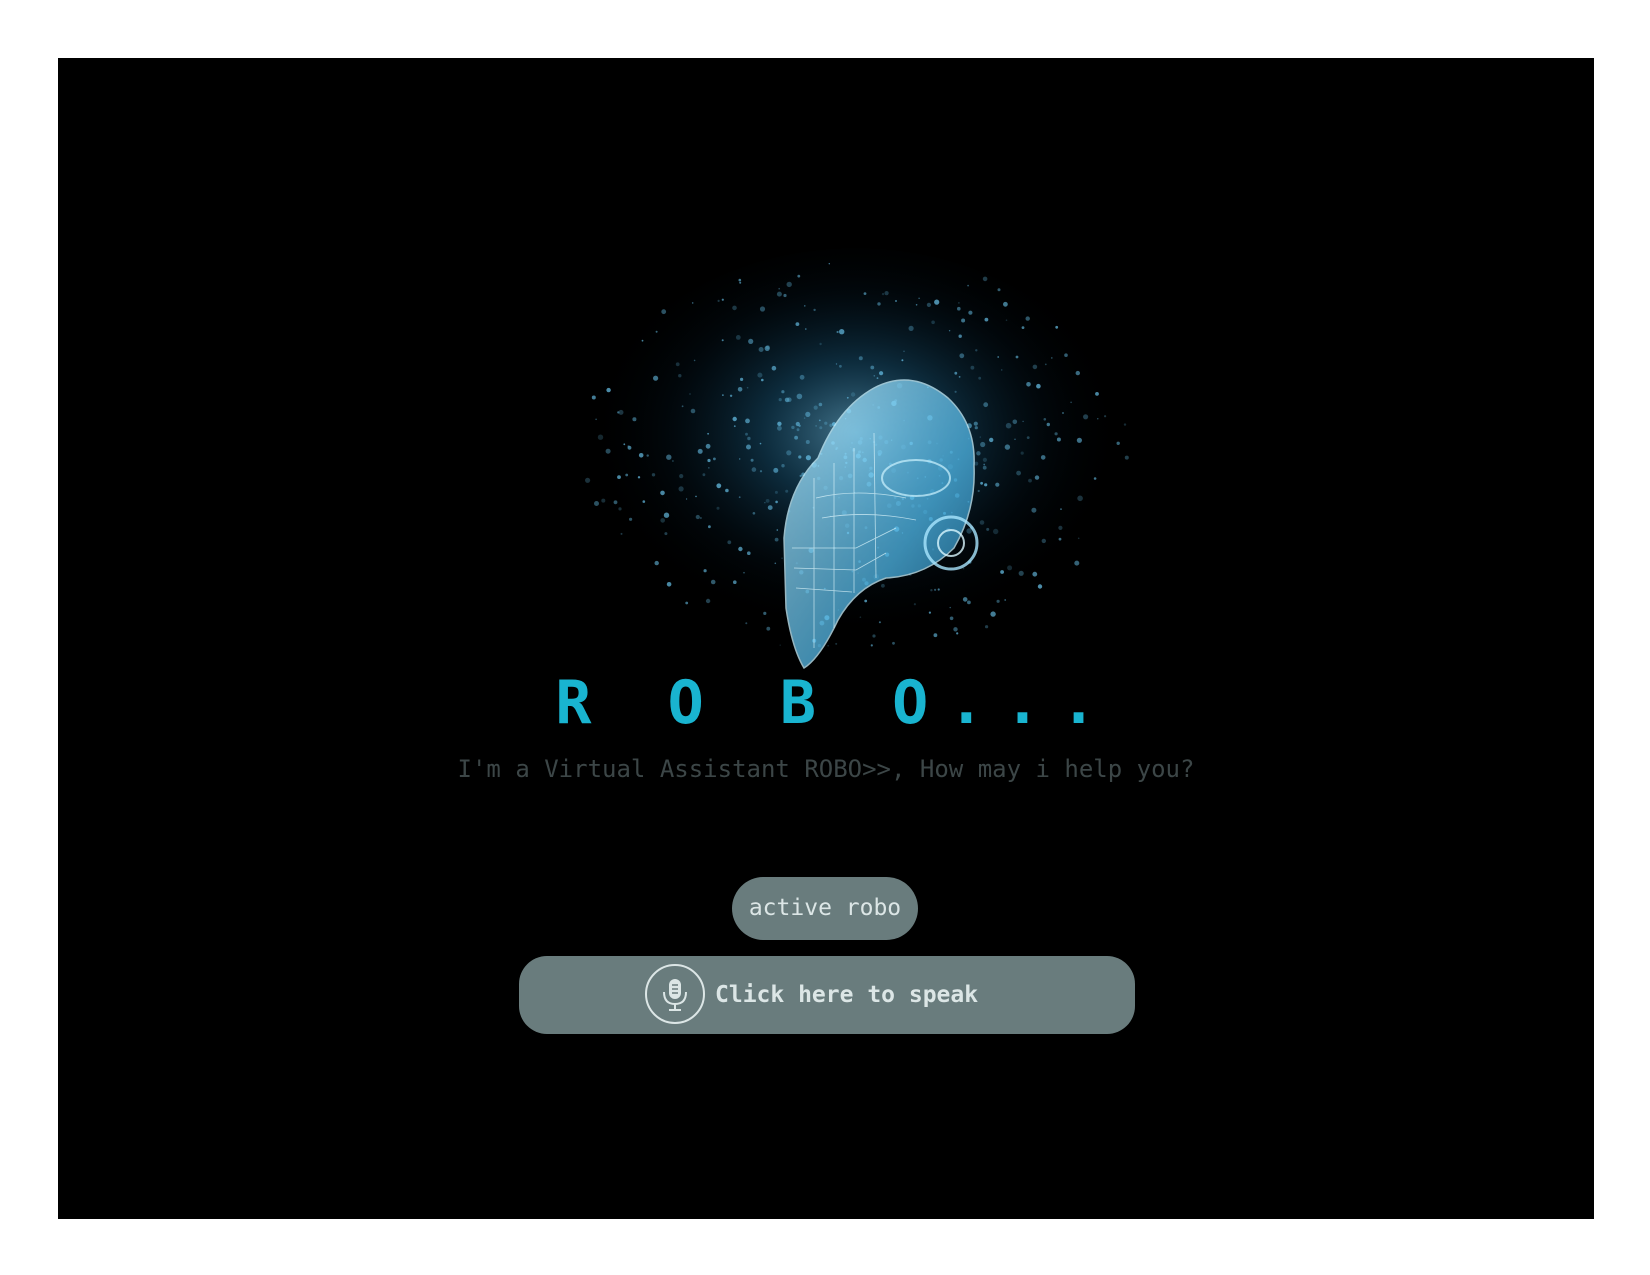 This screenshot has height=1275, width=1650. I want to click on speak-button-label: Click here to speak, so click(847, 995).